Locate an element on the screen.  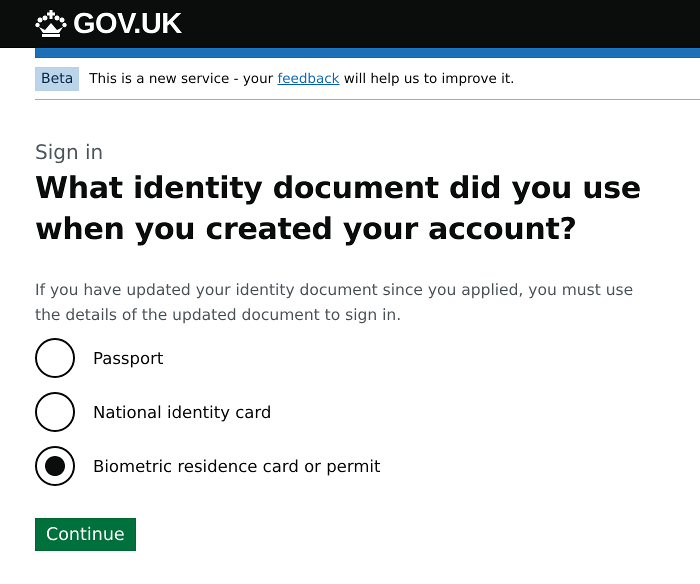
continue-button: Continue is located at coordinates (85, 534).